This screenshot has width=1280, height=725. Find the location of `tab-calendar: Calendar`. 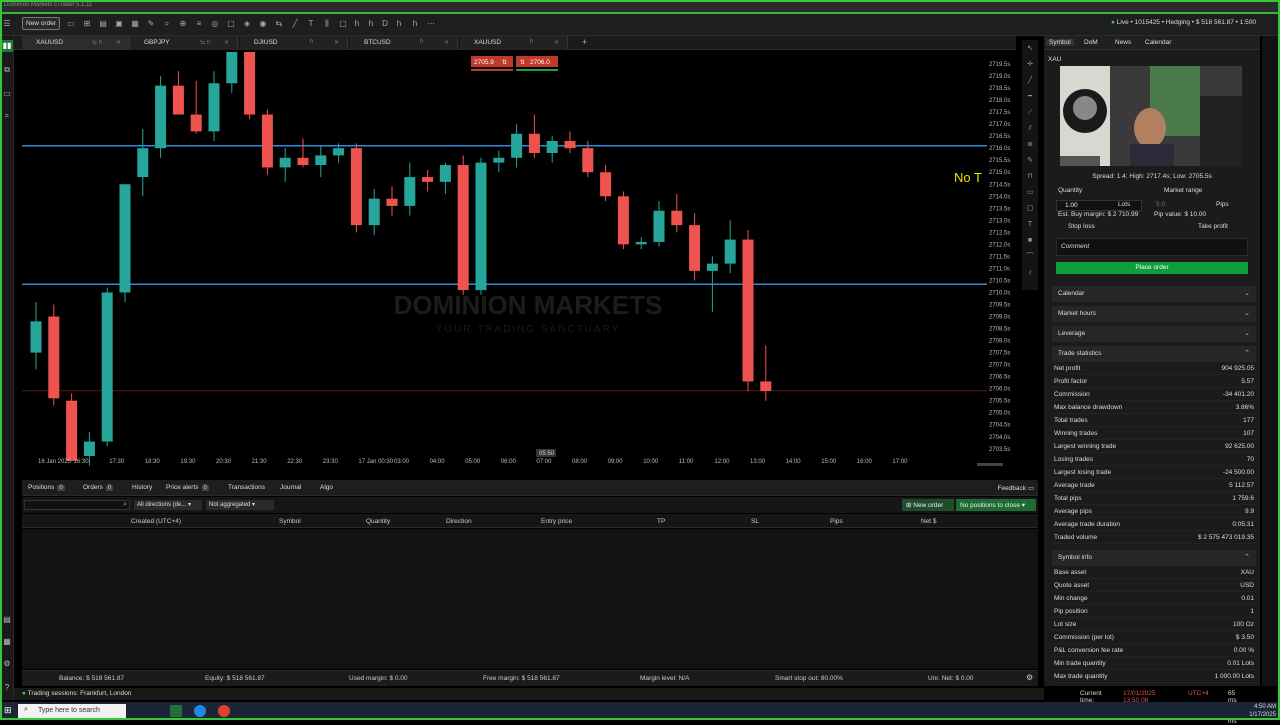

tab-calendar: Calendar is located at coordinates (1158, 42).